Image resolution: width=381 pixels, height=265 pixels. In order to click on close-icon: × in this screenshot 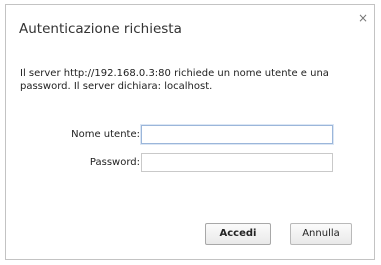, I will do `click(363, 18)`.